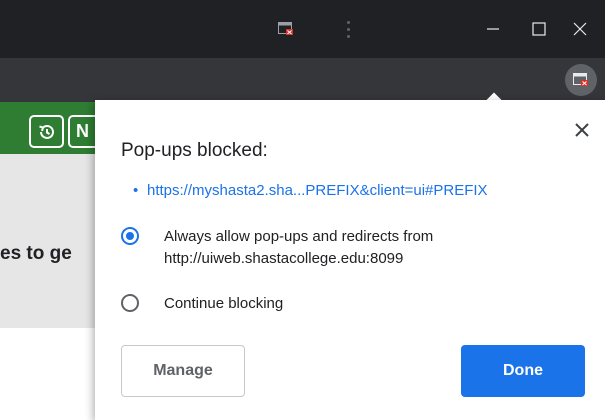  Describe the element at coordinates (183, 371) in the screenshot. I see `manage-button: Manage` at that location.